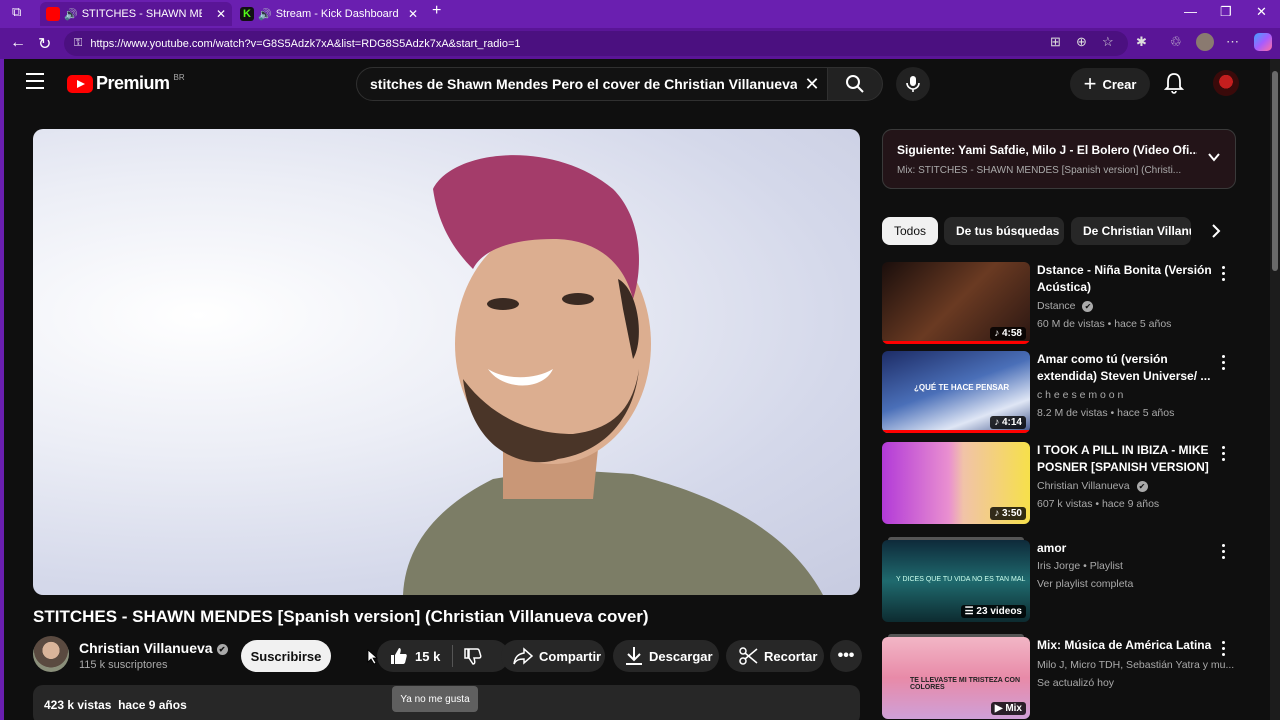 This screenshot has width=1280, height=720. I want to click on mix-updated: Se actualizó hoy, so click(1076, 683).